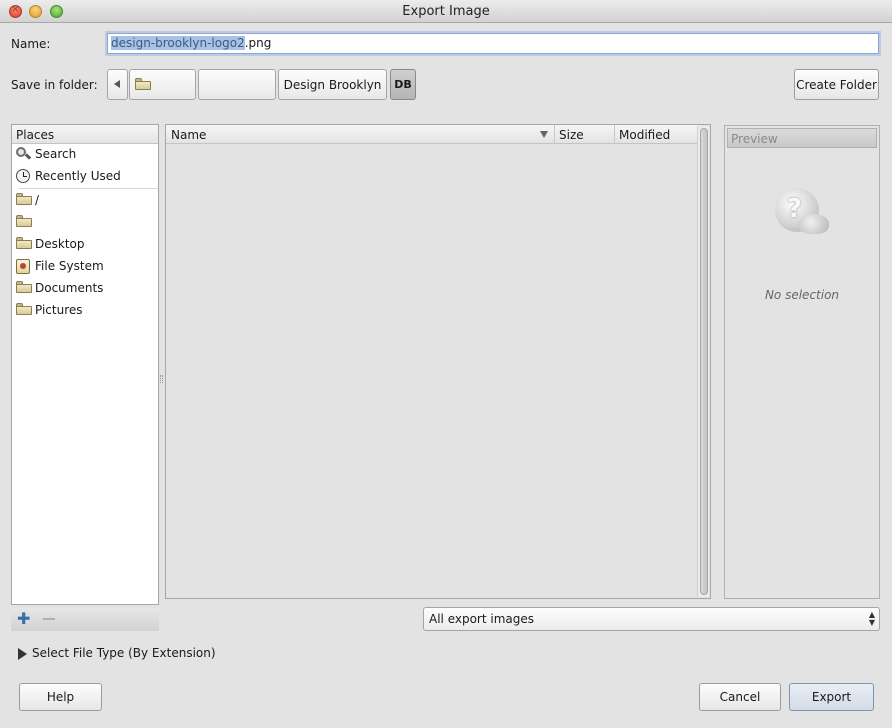  I want to click on filename-selected-text: design-brooklyn-logo2, so click(178, 43).